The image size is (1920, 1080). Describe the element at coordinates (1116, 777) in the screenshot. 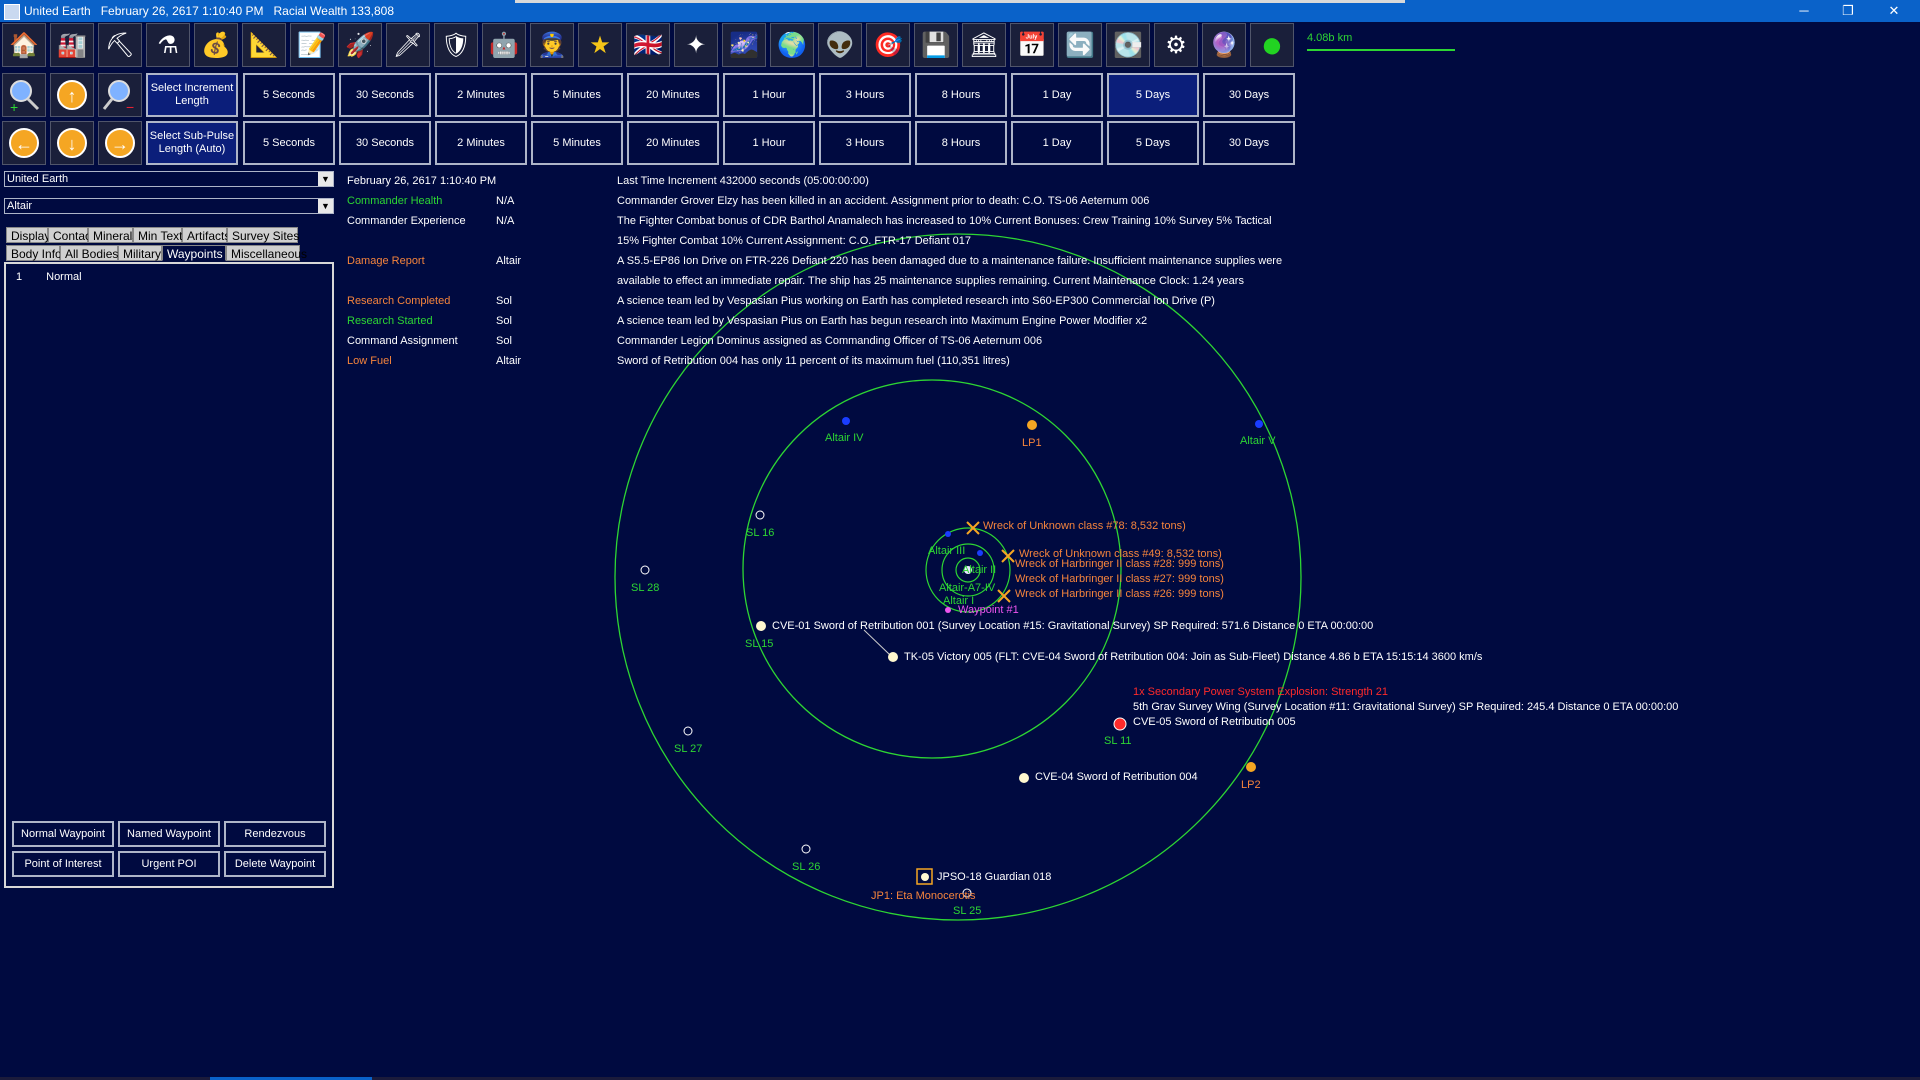

I see `label-cve04: CVE-04 Sword of Retribution 004` at that location.